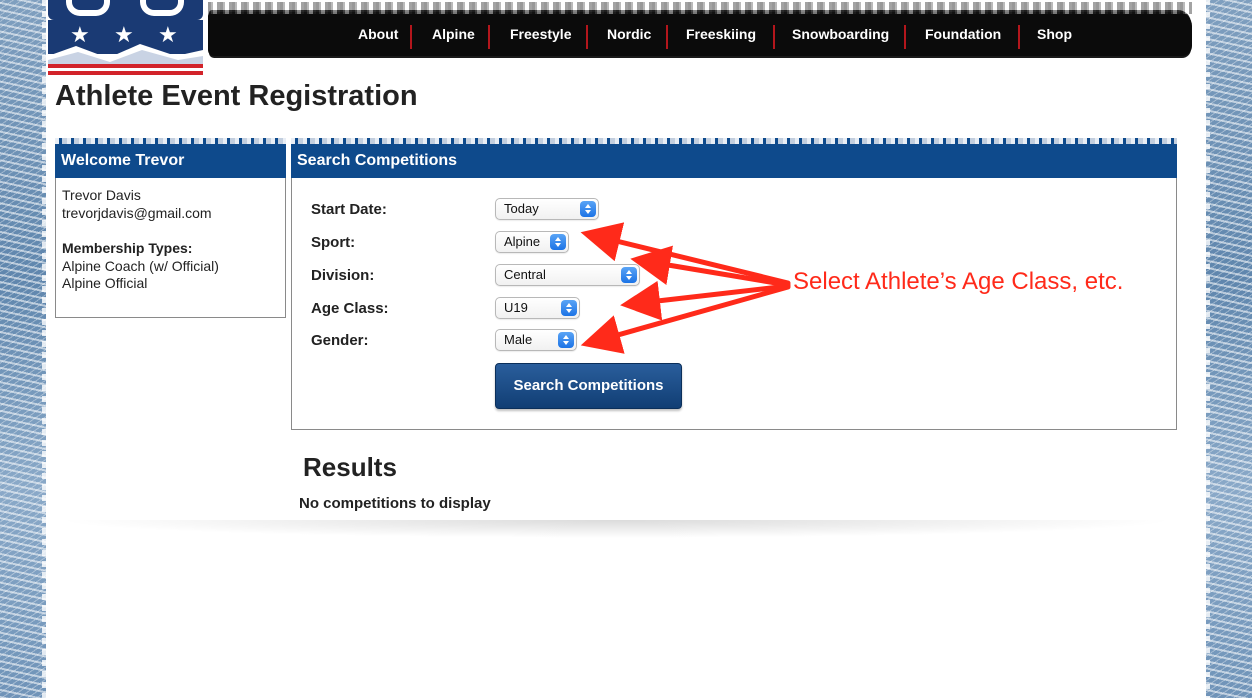  What do you see at coordinates (840, 34) in the screenshot?
I see `nav-item-snowboarding: Snowboarding` at bounding box center [840, 34].